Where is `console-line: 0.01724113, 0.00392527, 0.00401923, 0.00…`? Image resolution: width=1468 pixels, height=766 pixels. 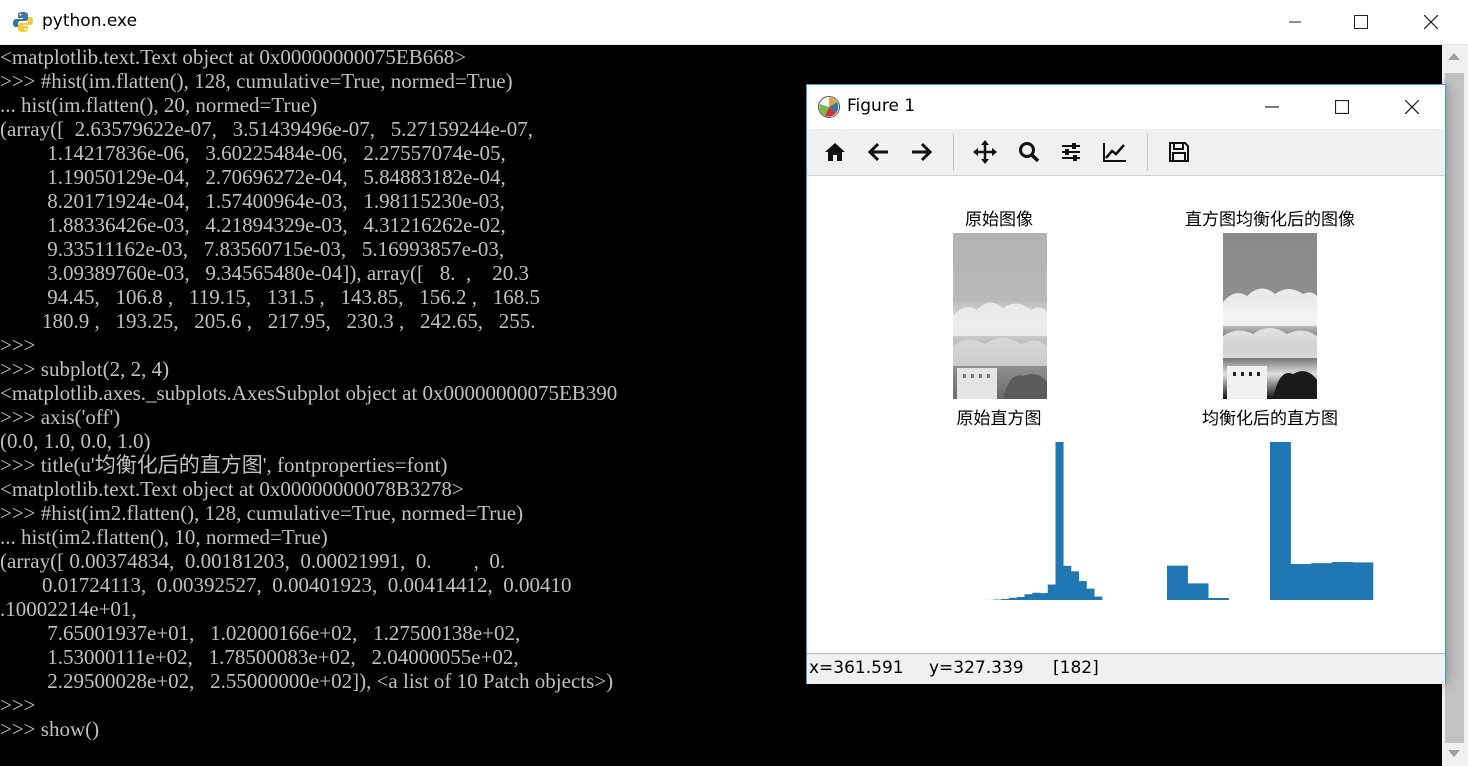 console-line: 0.01724113, 0.00392527, 0.00401923, 0.00… is located at coordinates (286, 585).